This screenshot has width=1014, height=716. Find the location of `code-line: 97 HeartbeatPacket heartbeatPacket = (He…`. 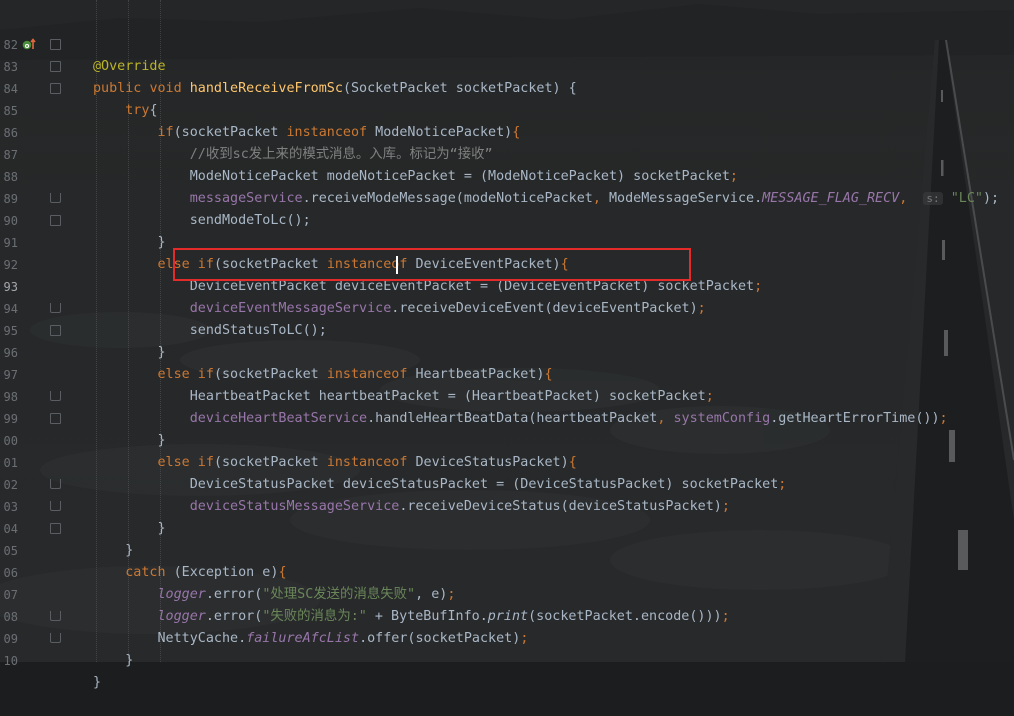

code-line: 97 HeartbeatPacket heartbeatPacket = (He… is located at coordinates (507, 373).